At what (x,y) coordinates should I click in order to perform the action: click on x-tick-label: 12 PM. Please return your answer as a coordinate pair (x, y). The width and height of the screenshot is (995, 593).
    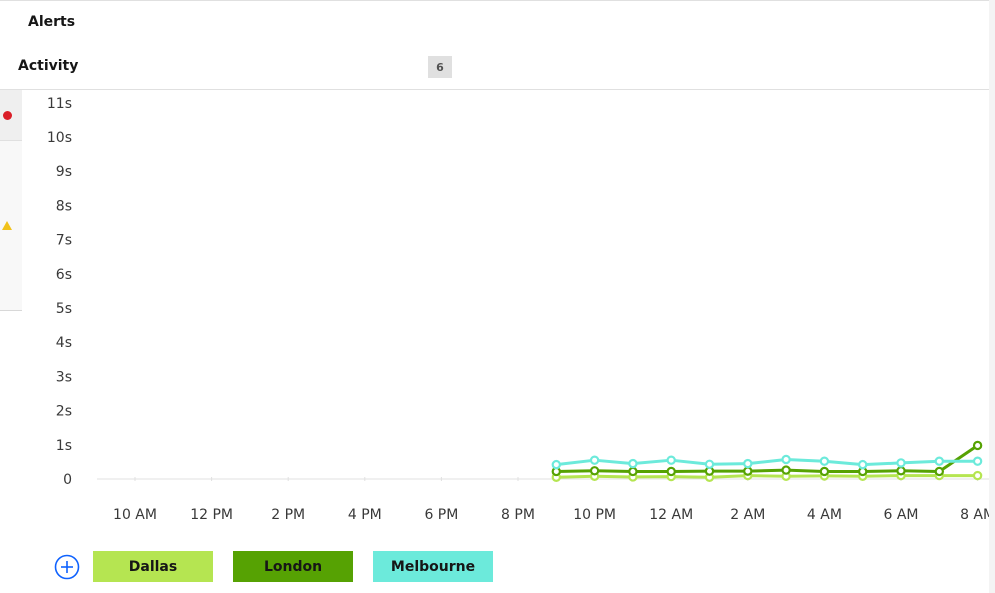
    Looking at the image, I should click on (211, 515).